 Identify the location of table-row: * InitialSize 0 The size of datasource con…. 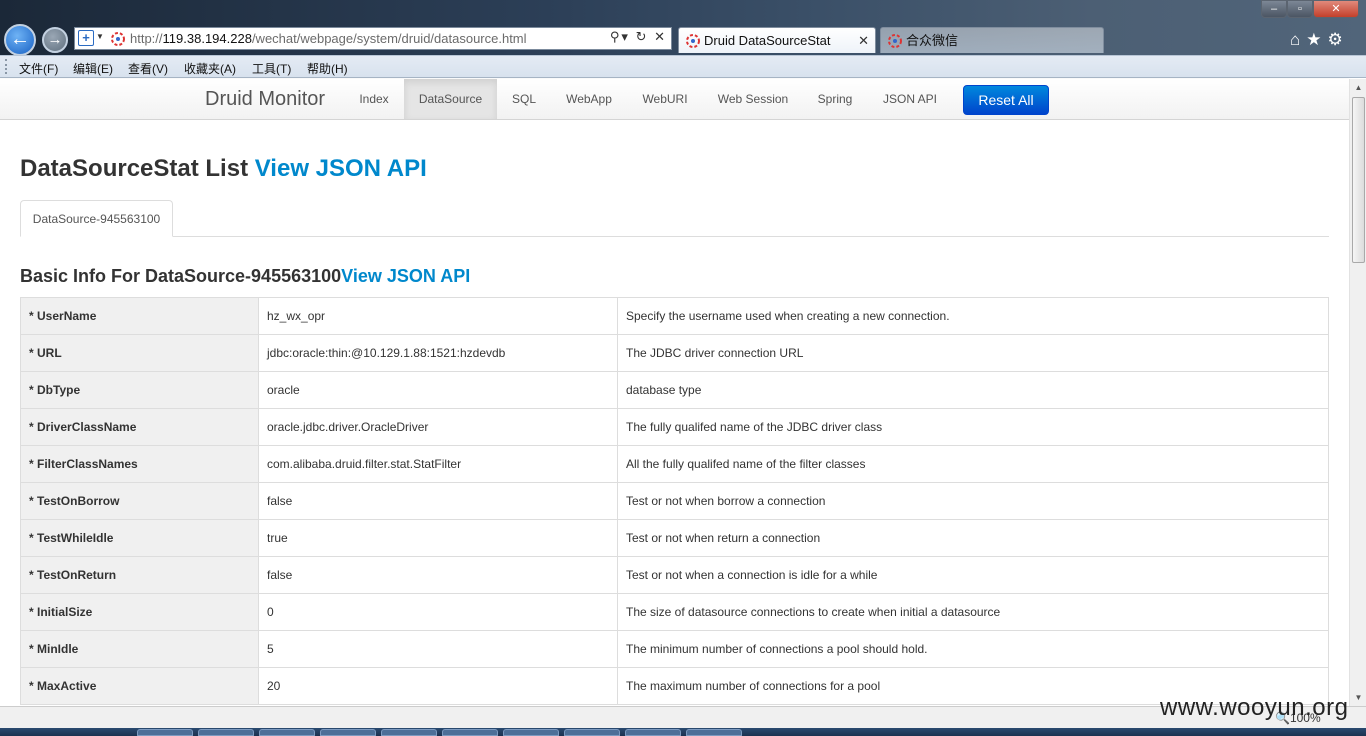
(674, 612).